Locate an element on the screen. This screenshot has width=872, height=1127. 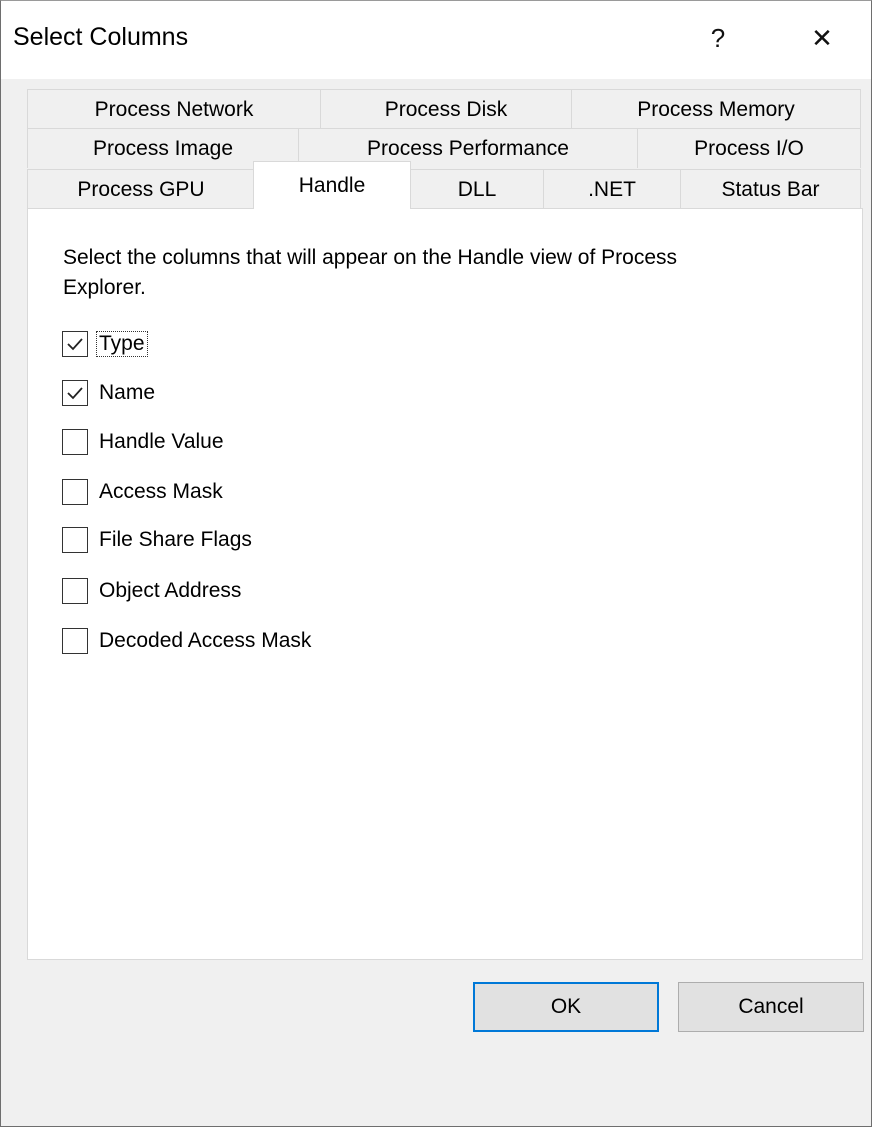
option-file-share-flags: File Share Flags is located at coordinates (158, 540).